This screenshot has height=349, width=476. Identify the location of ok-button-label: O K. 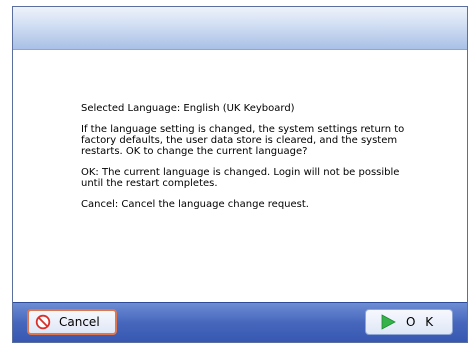
(421, 322).